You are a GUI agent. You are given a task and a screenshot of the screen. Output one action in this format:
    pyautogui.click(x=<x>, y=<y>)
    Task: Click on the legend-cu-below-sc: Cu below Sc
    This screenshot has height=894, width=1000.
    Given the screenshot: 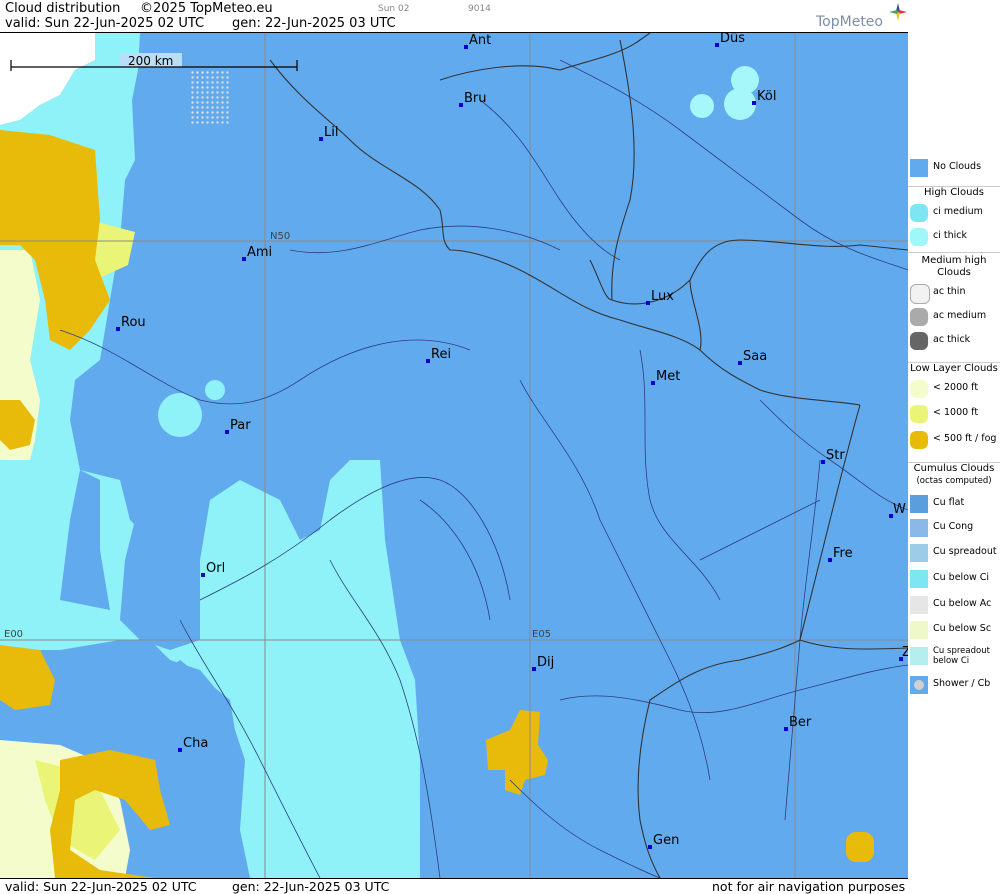 What is the action you would take?
    pyautogui.click(x=954, y=630)
    